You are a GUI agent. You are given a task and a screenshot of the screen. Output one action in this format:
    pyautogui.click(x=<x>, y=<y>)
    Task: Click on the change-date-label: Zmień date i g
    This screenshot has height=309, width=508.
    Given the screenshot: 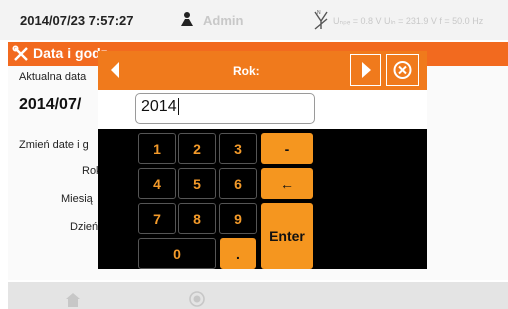 What is the action you would take?
    pyautogui.click(x=54, y=145)
    